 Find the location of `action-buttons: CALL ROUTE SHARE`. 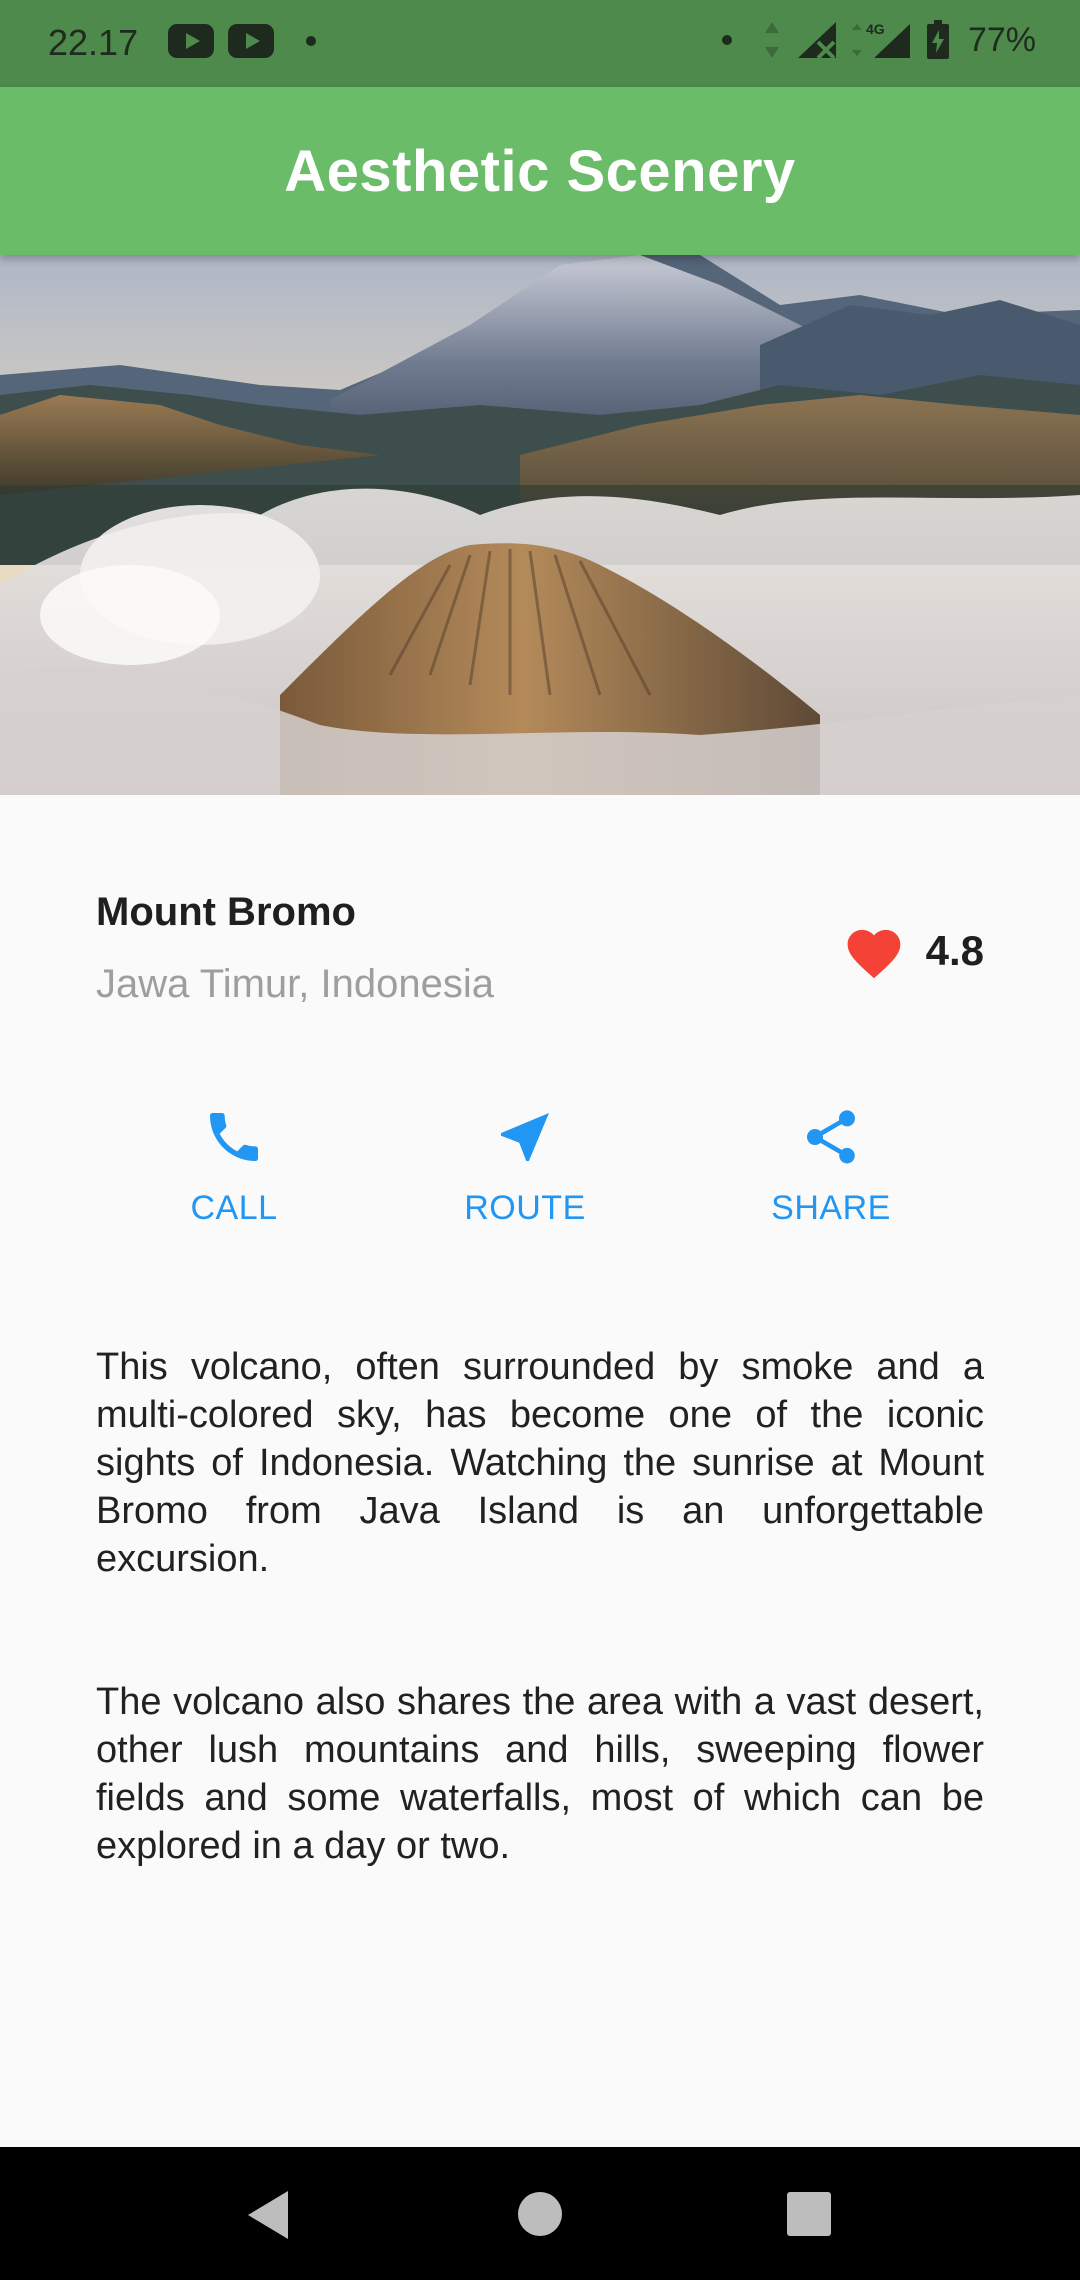

action-buttons: CALL ROUTE SHARE is located at coordinates (540, 1175).